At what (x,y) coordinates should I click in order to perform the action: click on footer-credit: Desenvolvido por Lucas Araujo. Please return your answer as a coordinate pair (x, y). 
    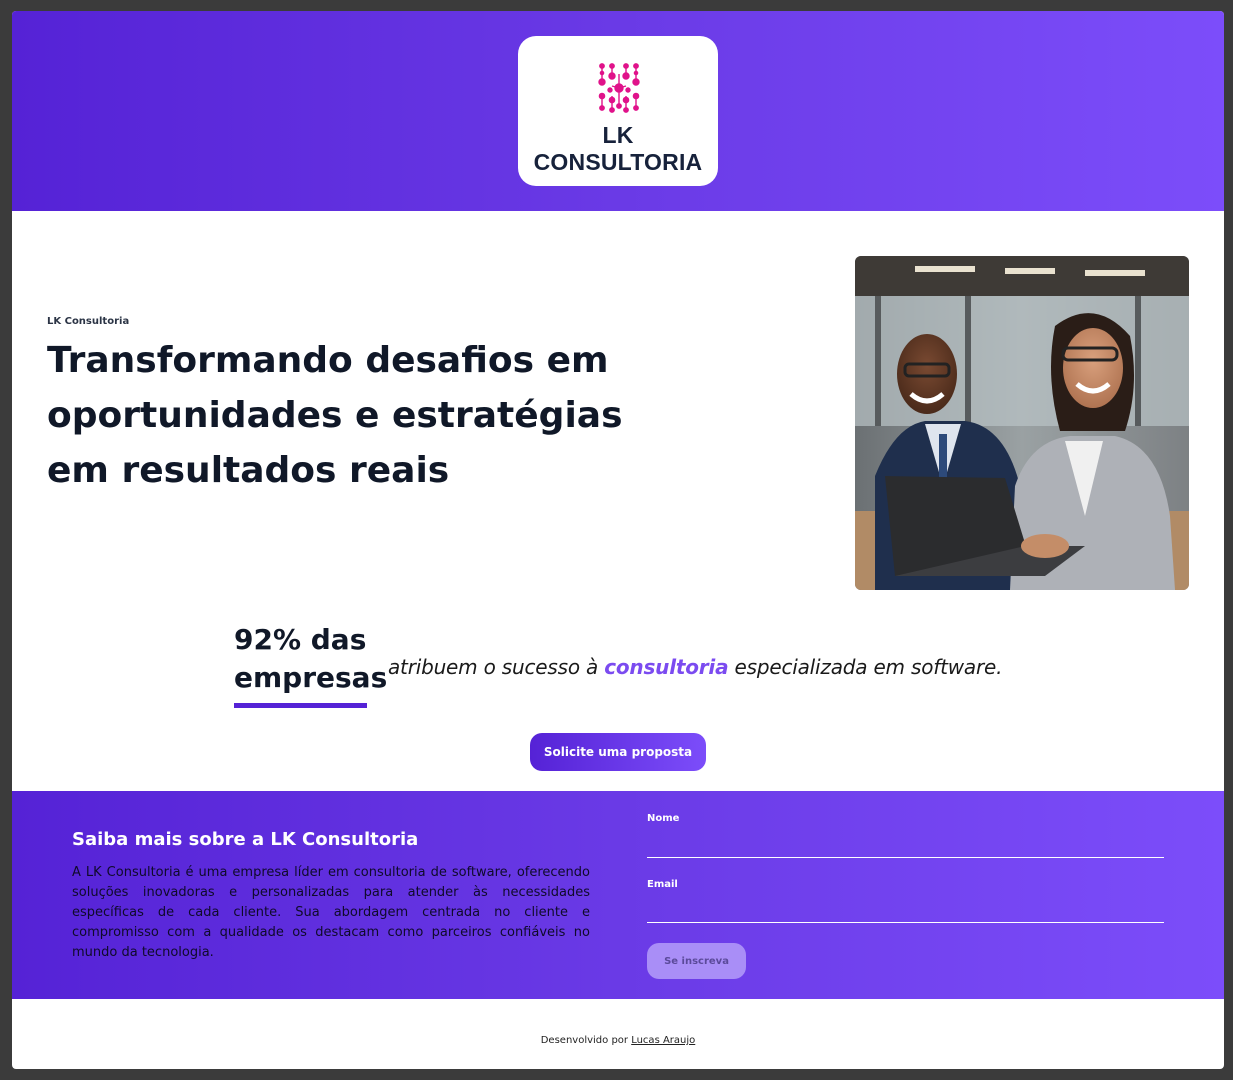
    Looking at the image, I should click on (618, 1040).